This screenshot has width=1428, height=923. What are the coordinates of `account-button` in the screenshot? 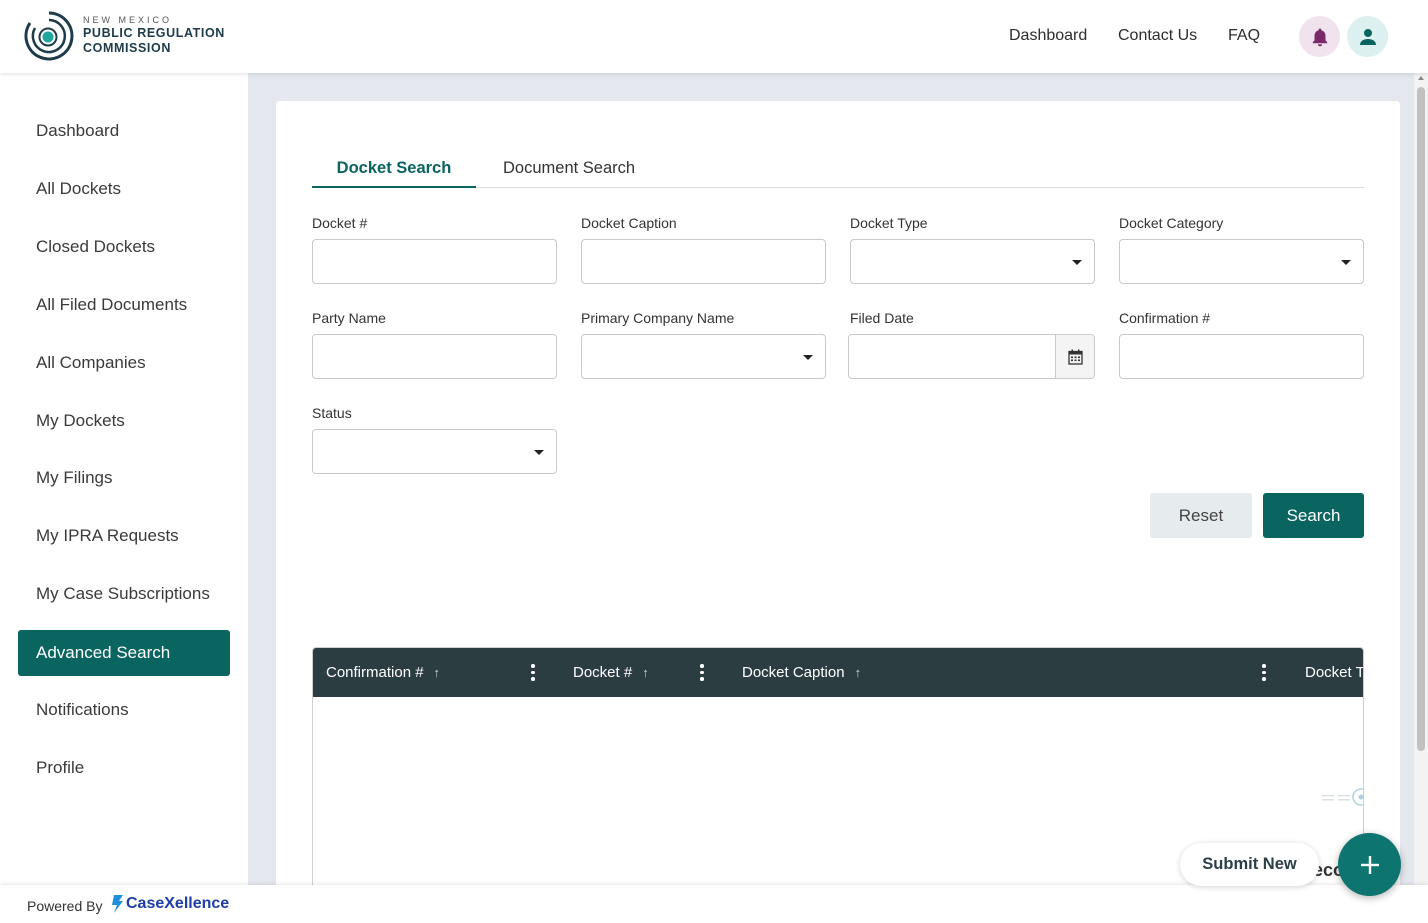 It's located at (1367, 36).